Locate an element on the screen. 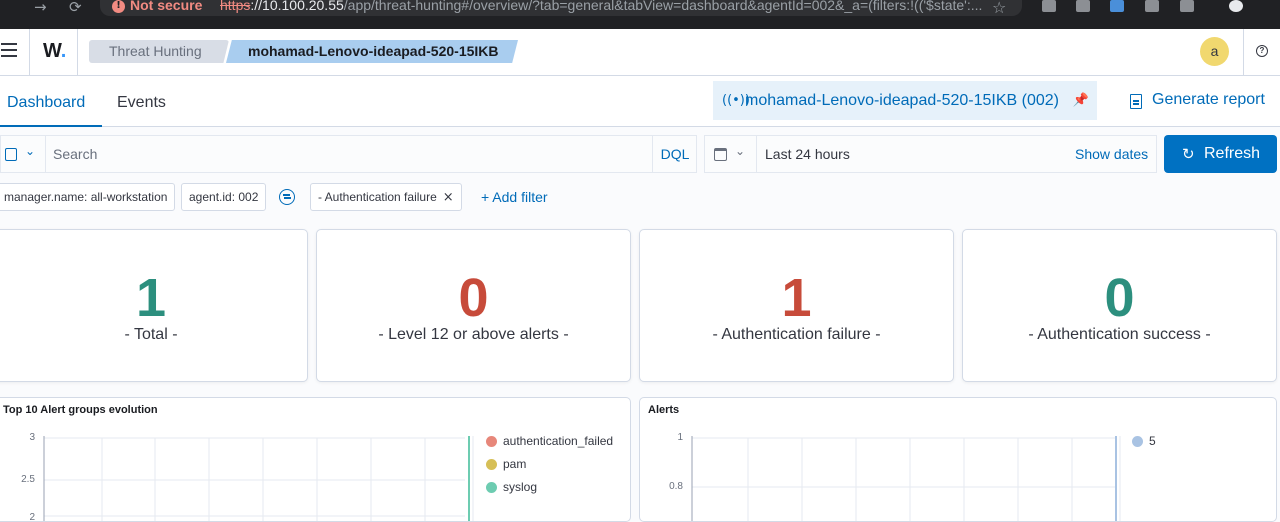  add-filter-button: + Add filter is located at coordinates (514, 197).